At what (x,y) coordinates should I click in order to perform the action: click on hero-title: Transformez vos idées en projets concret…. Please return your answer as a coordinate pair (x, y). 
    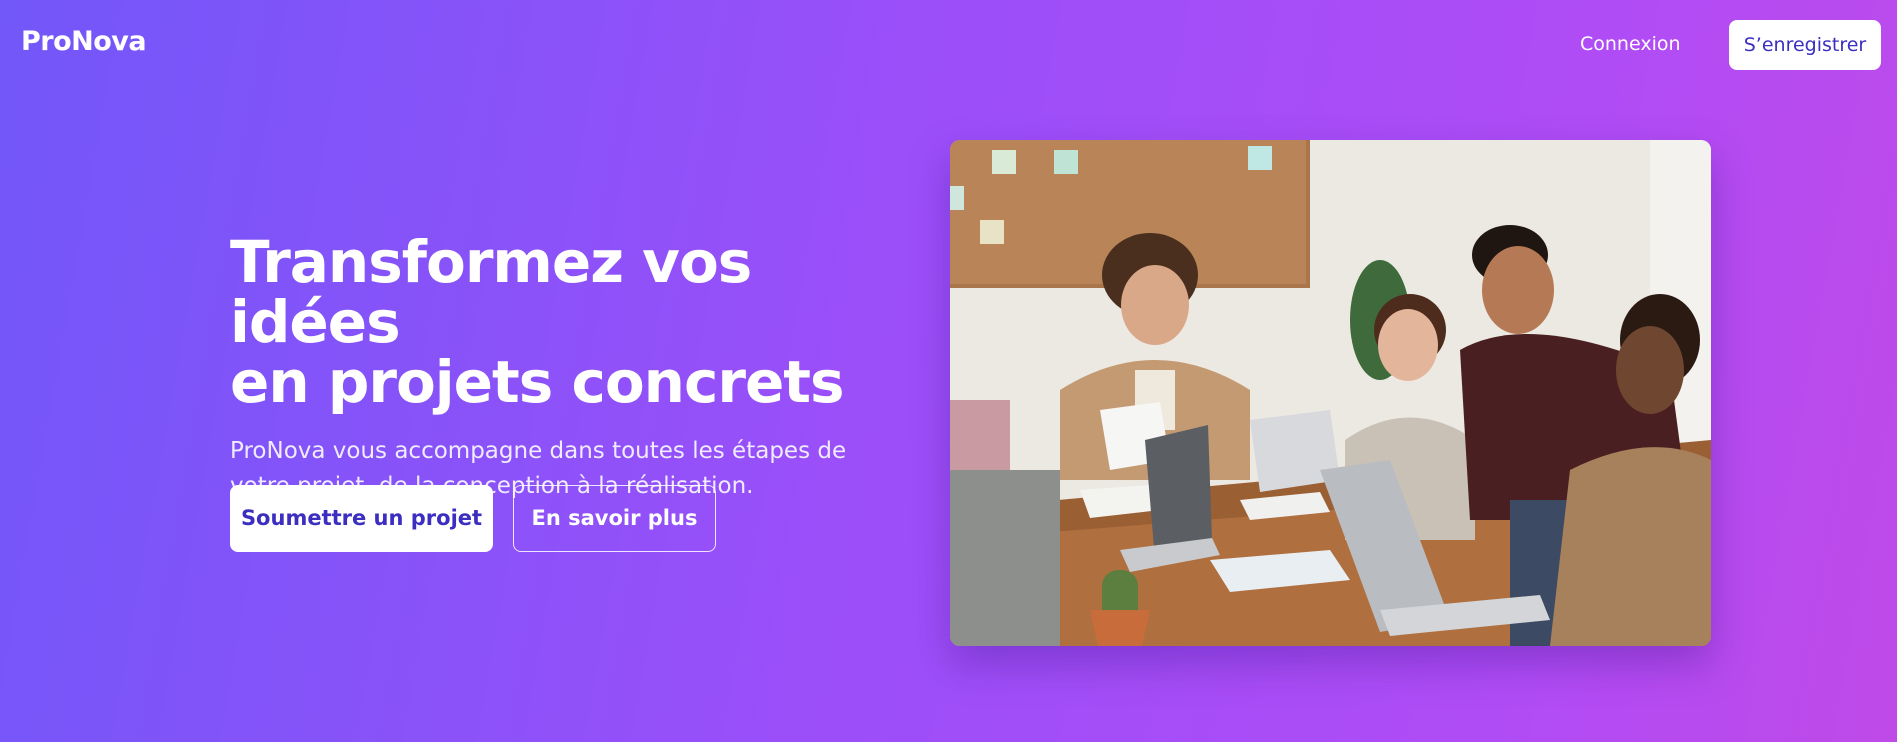
    Looking at the image, I should click on (550, 322).